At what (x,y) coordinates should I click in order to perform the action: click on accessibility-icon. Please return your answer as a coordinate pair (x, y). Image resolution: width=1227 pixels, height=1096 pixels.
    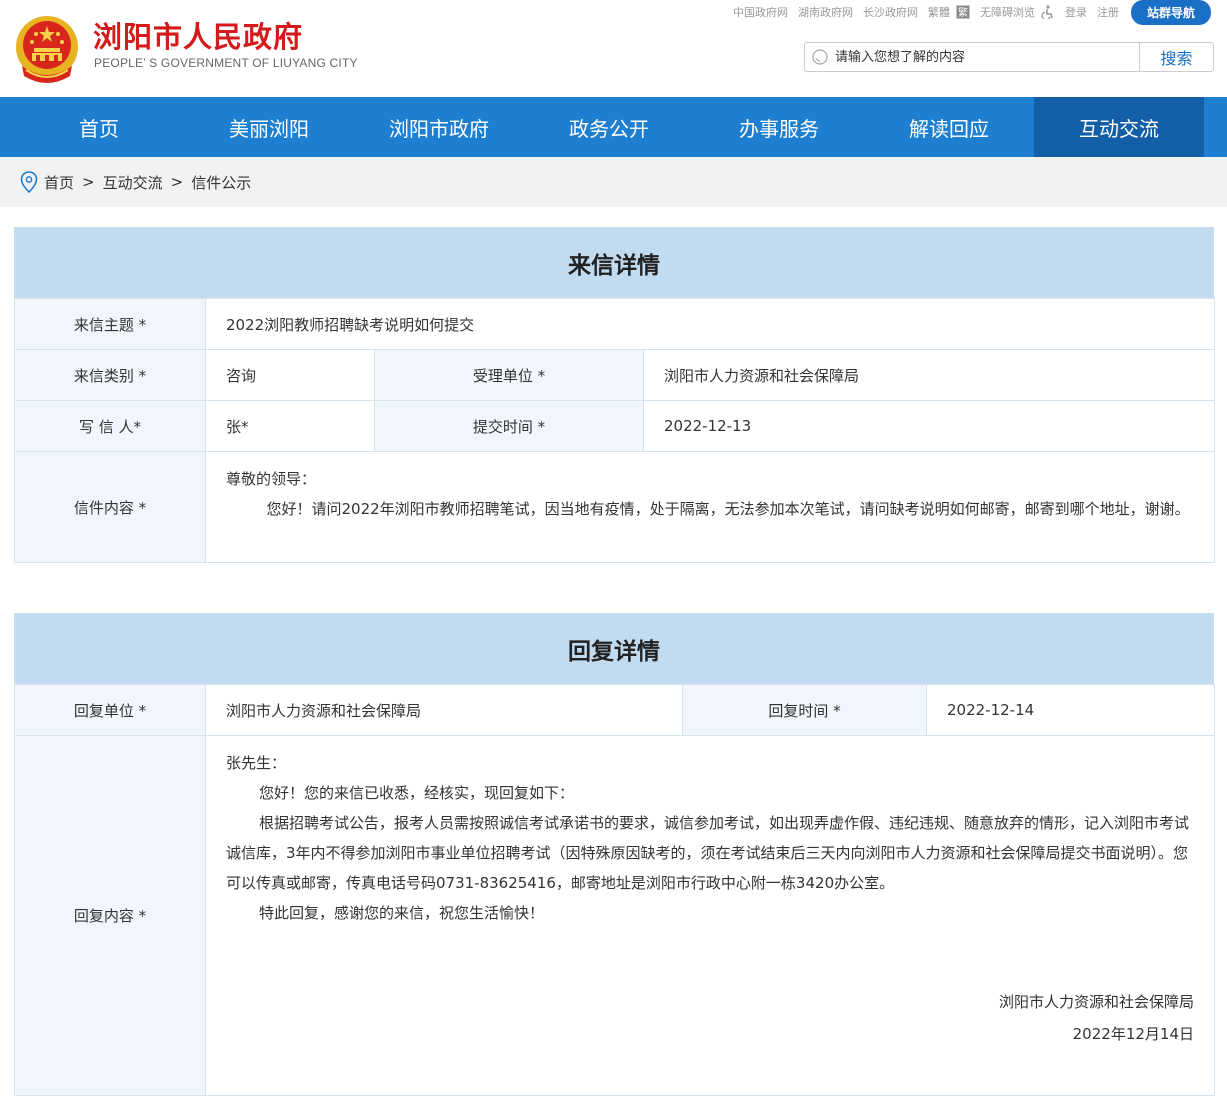
    Looking at the image, I should click on (1048, 12).